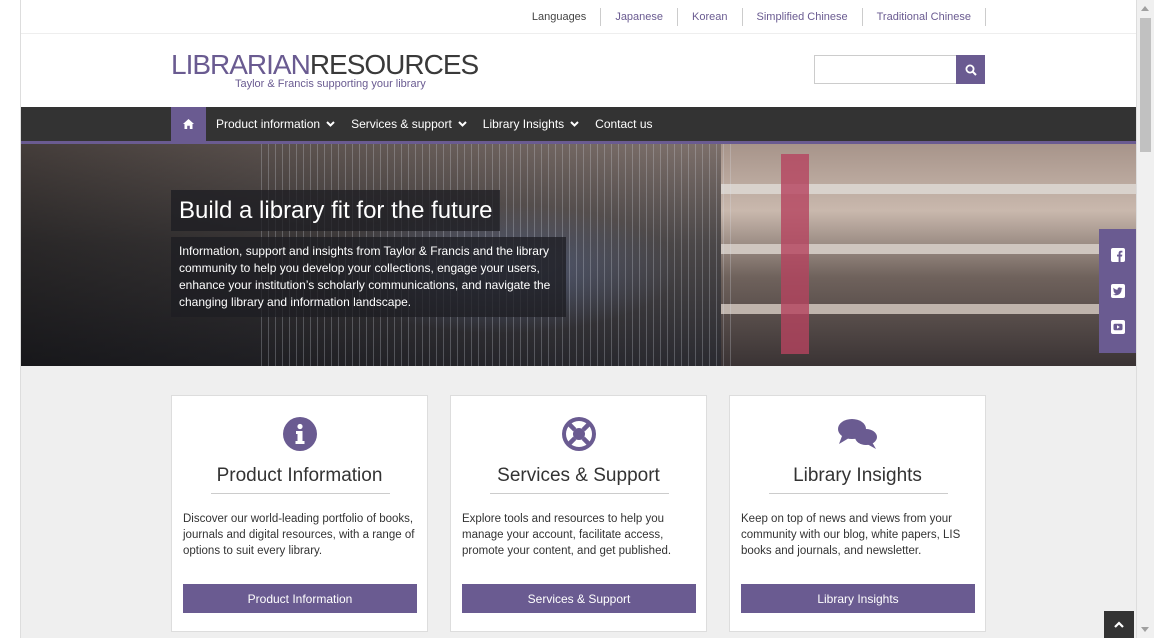 The width and height of the screenshot is (1154, 638). What do you see at coordinates (394, 64) in the screenshot?
I see `logo-part-resources: RESOURCES` at bounding box center [394, 64].